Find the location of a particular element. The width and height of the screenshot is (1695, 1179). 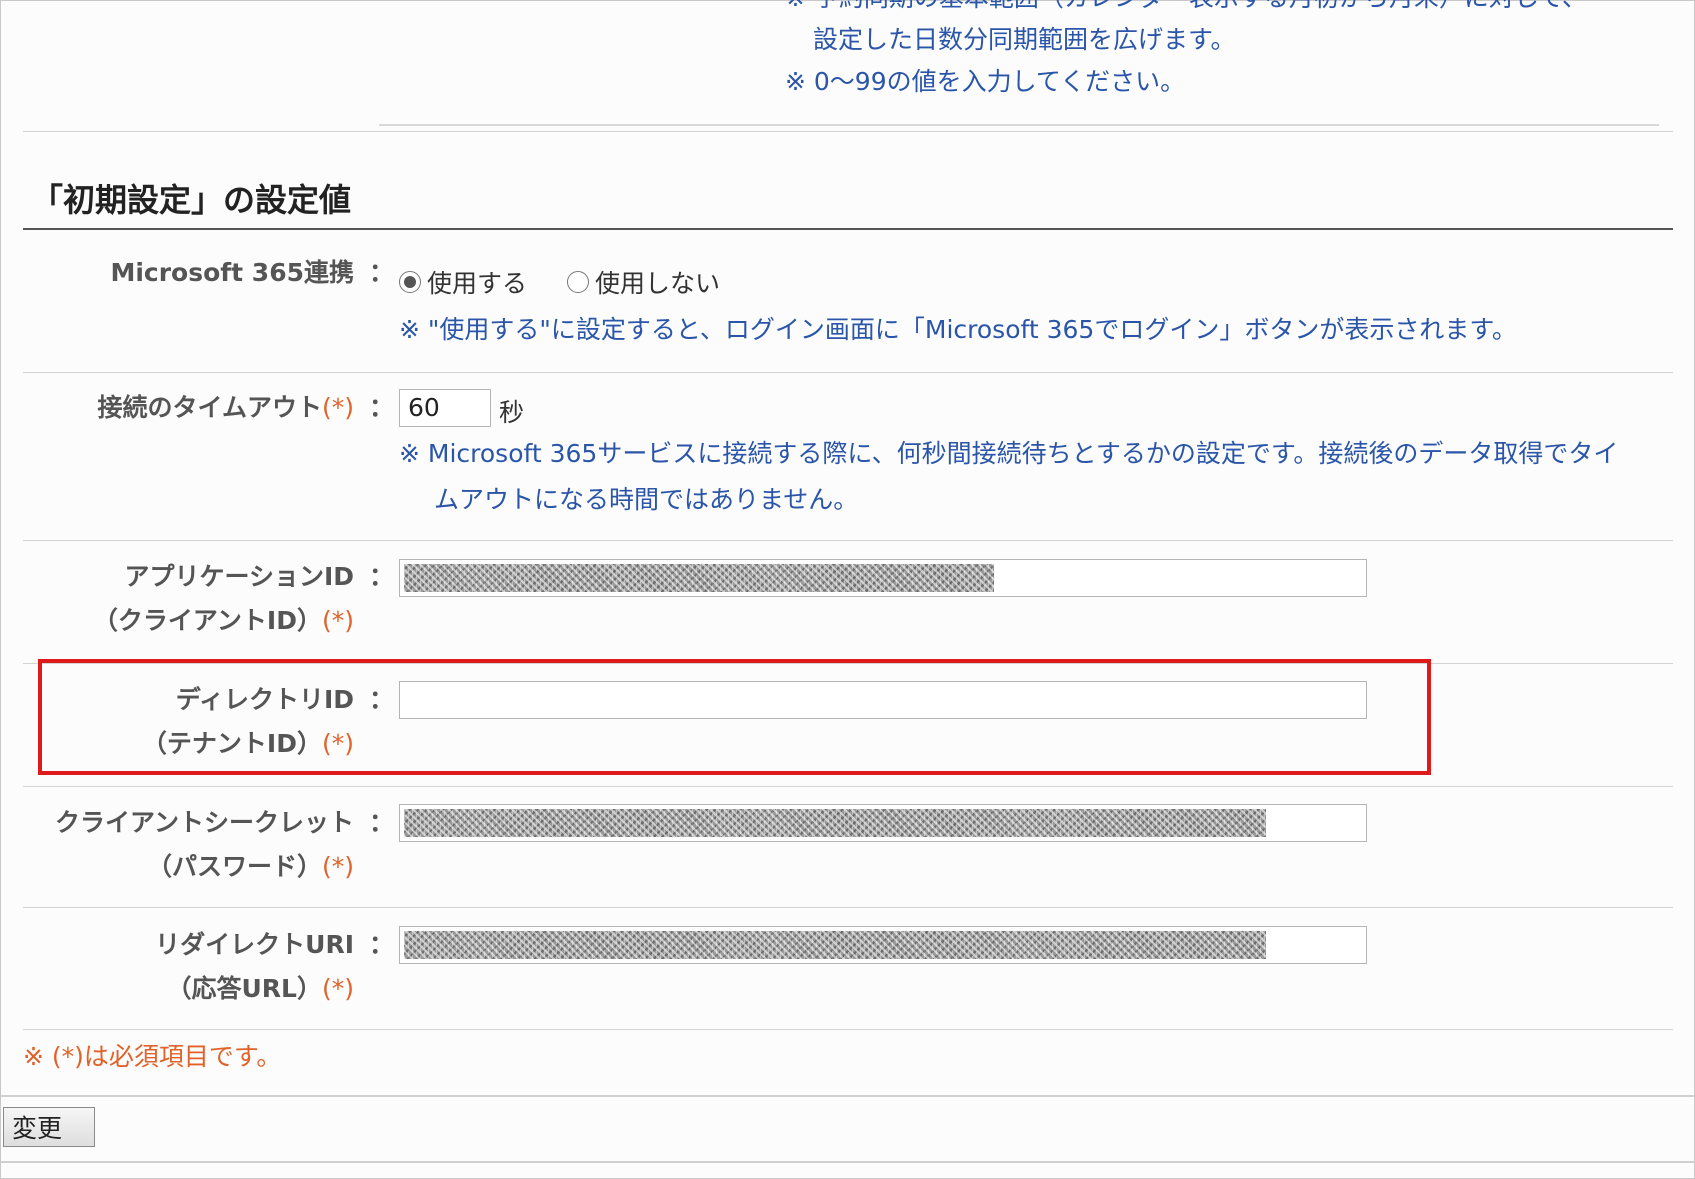

redirect-uri-input is located at coordinates (883, 945).